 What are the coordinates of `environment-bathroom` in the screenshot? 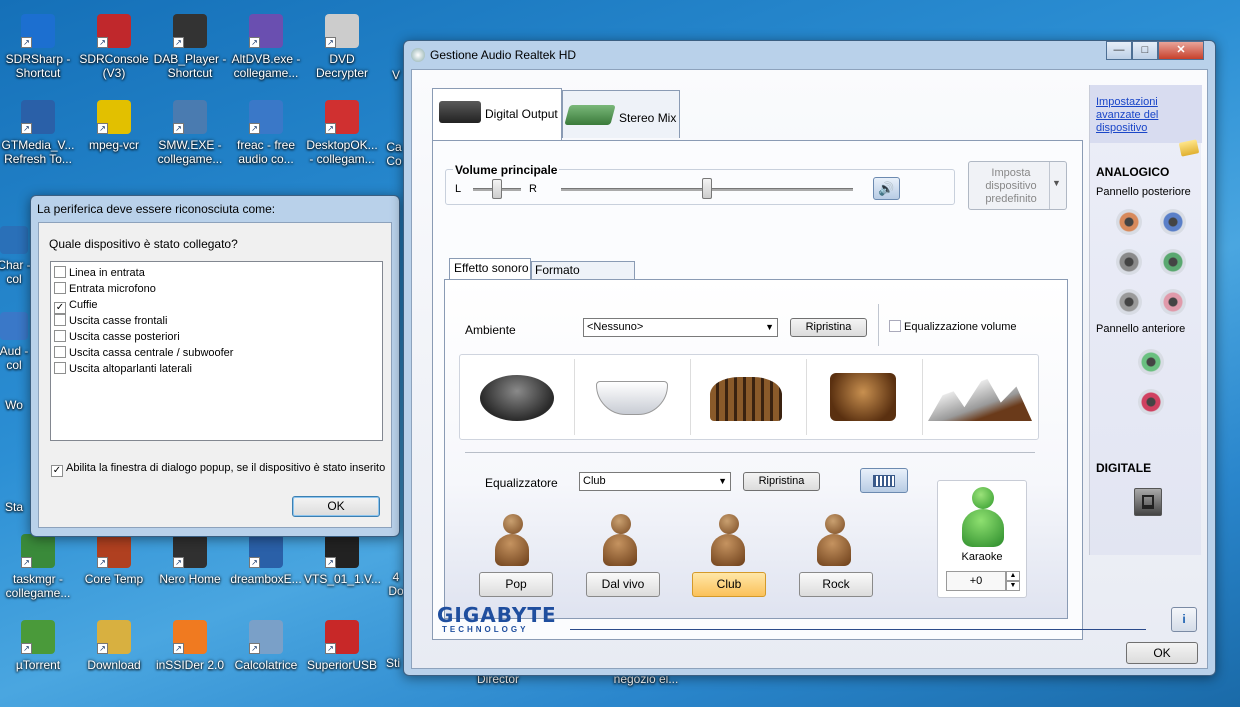 It's located at (632, 398).